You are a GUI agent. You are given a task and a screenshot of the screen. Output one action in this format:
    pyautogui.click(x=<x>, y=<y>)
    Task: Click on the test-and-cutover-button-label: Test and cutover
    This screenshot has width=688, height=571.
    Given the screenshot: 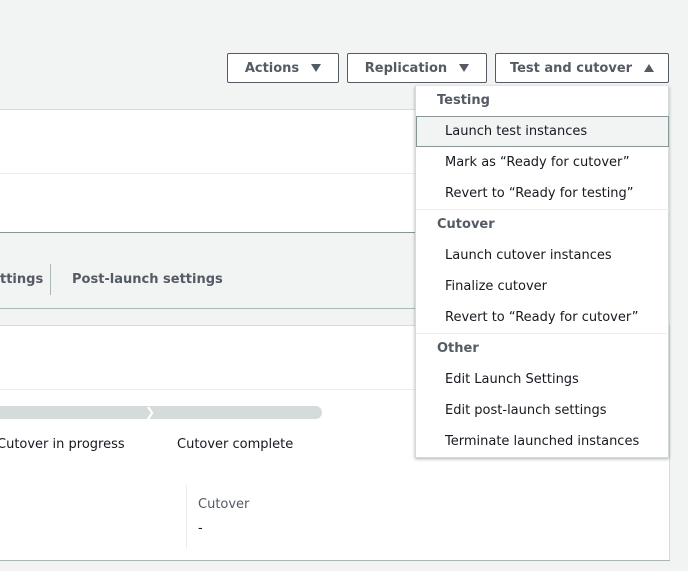 What is the action you would take?
    pyautogui.click(x=571, y=68)
    